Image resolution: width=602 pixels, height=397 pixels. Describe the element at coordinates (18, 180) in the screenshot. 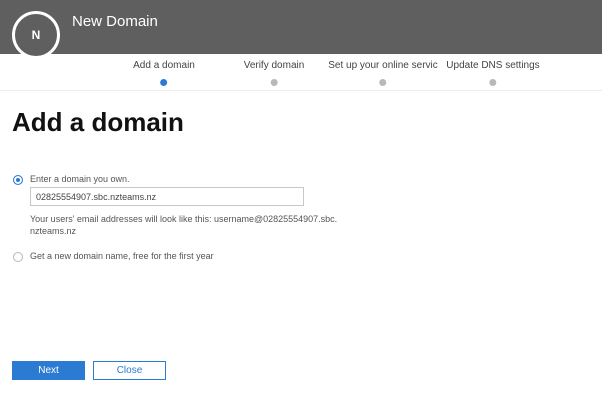

I see `own-domain-radio` at that location.